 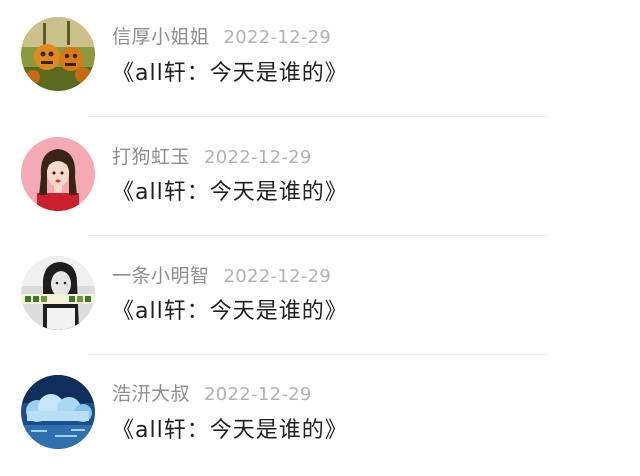 What do you see at coordinates (151, 394) in the screenshot?
I see `username: 浩汧大叔` at bounding box center [151, 394].